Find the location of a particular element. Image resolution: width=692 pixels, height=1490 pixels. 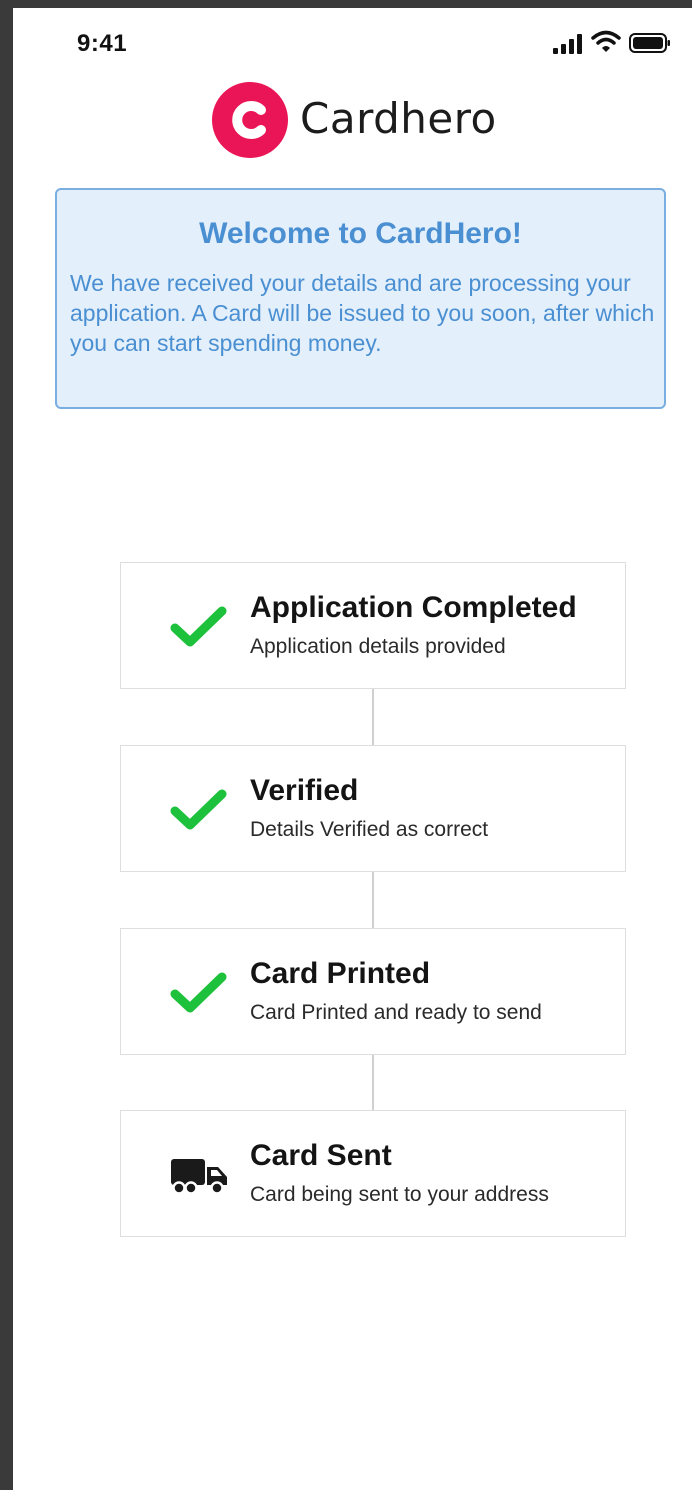

step-description: Card being sent to your address is located at coordinates (399, 1194).